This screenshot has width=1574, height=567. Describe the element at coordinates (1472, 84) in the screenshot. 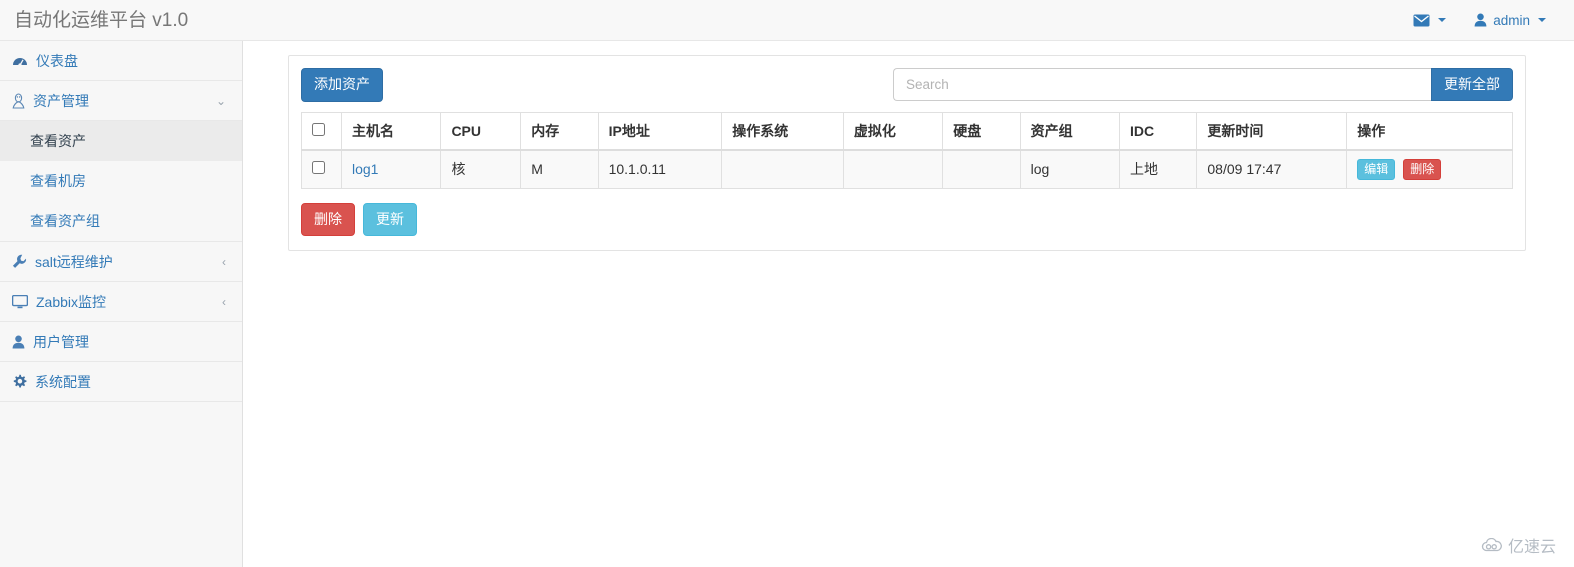

I see `update-all-button: 更新全部` at that location.